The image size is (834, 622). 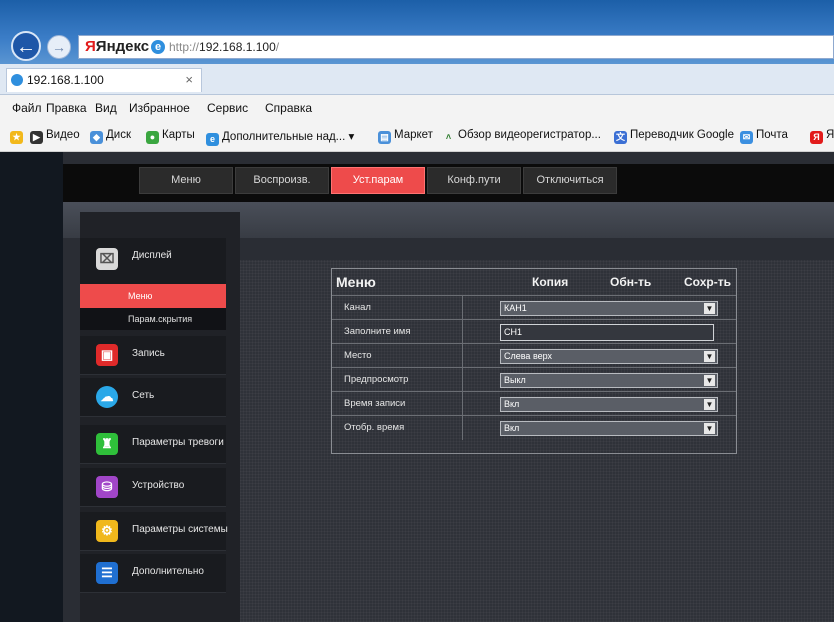 I want to click on channel-label: Канал, so click(x=357, y=307).